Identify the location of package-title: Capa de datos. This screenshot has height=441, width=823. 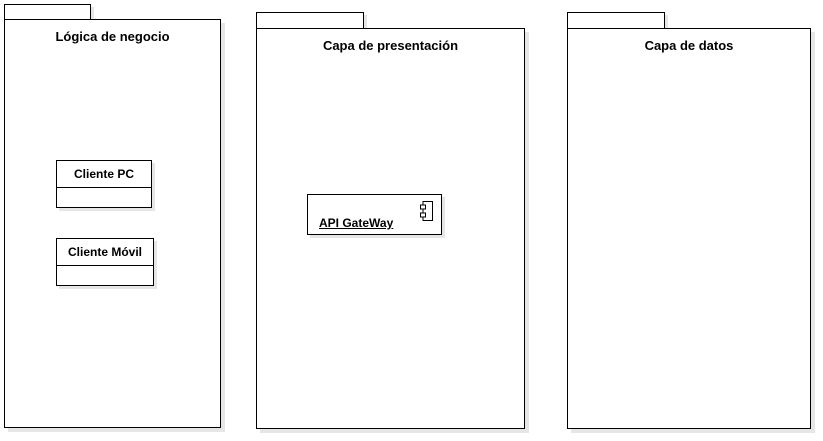
(689, 45).